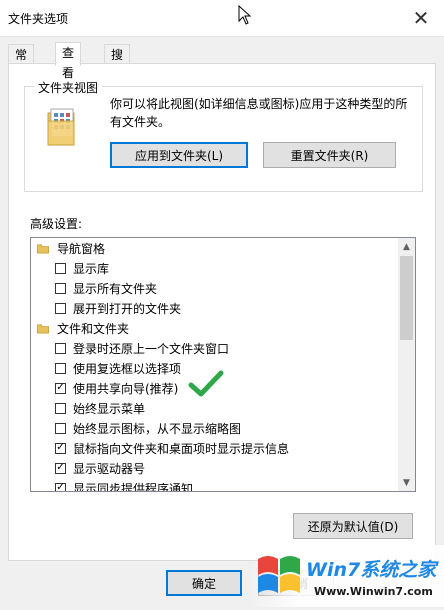  I want to click on restore-defaults-button: 还原为默认值(D), so click(353, 526).